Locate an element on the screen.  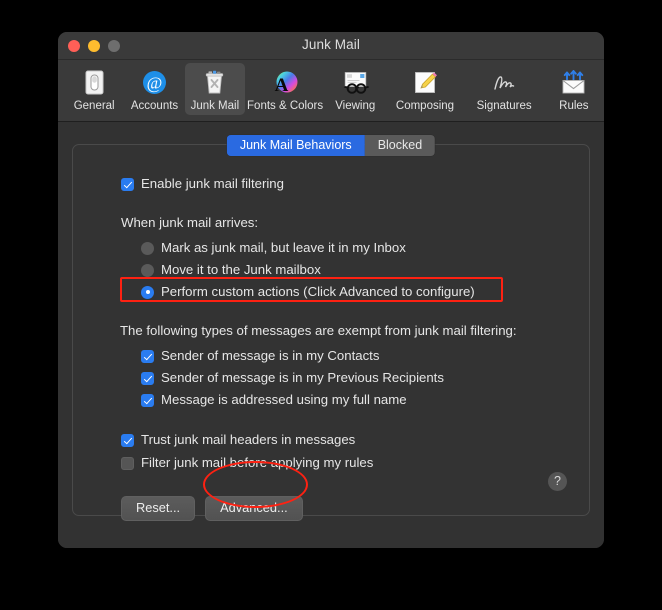
titlebar: Junk Mail is located at coordinates (331, 46).